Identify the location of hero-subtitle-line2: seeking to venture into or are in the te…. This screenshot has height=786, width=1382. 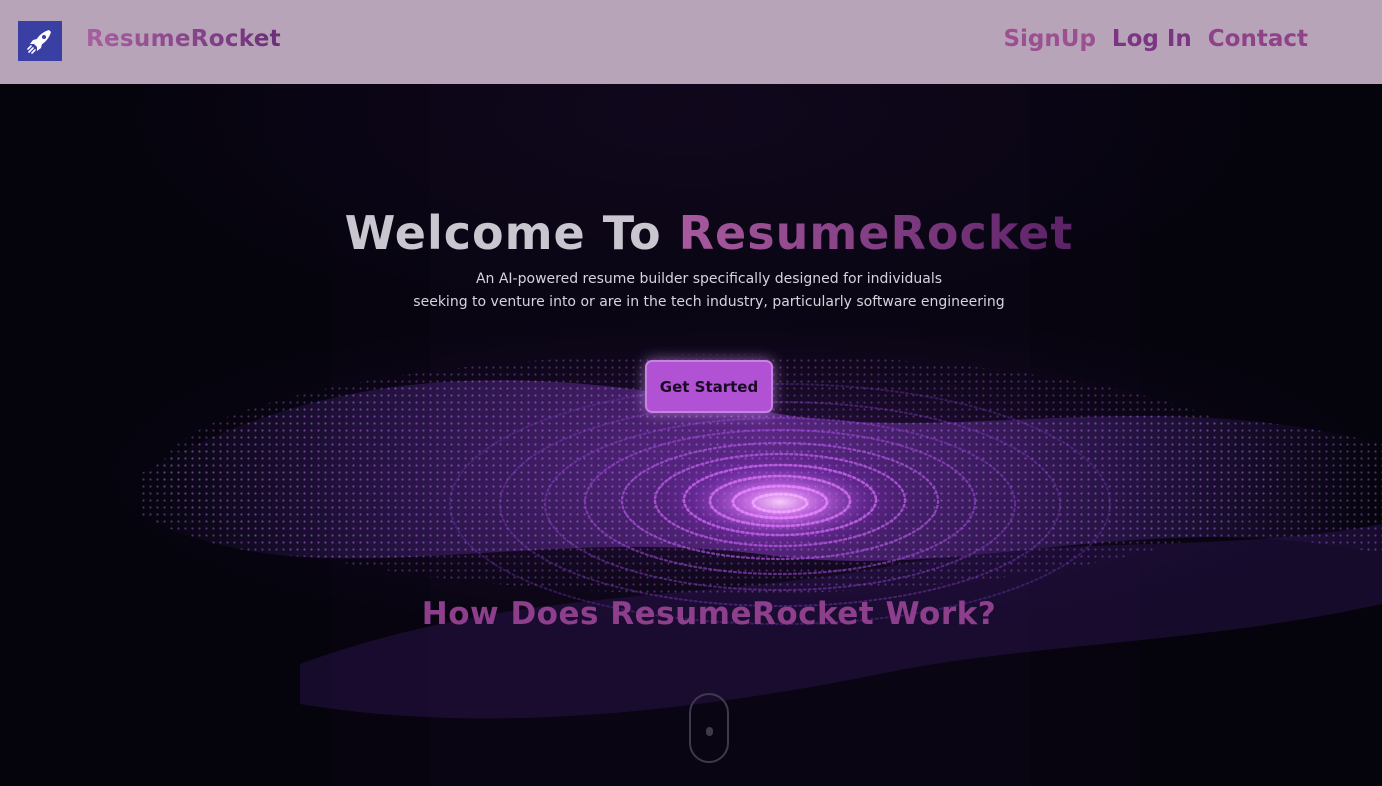
(709, 302).